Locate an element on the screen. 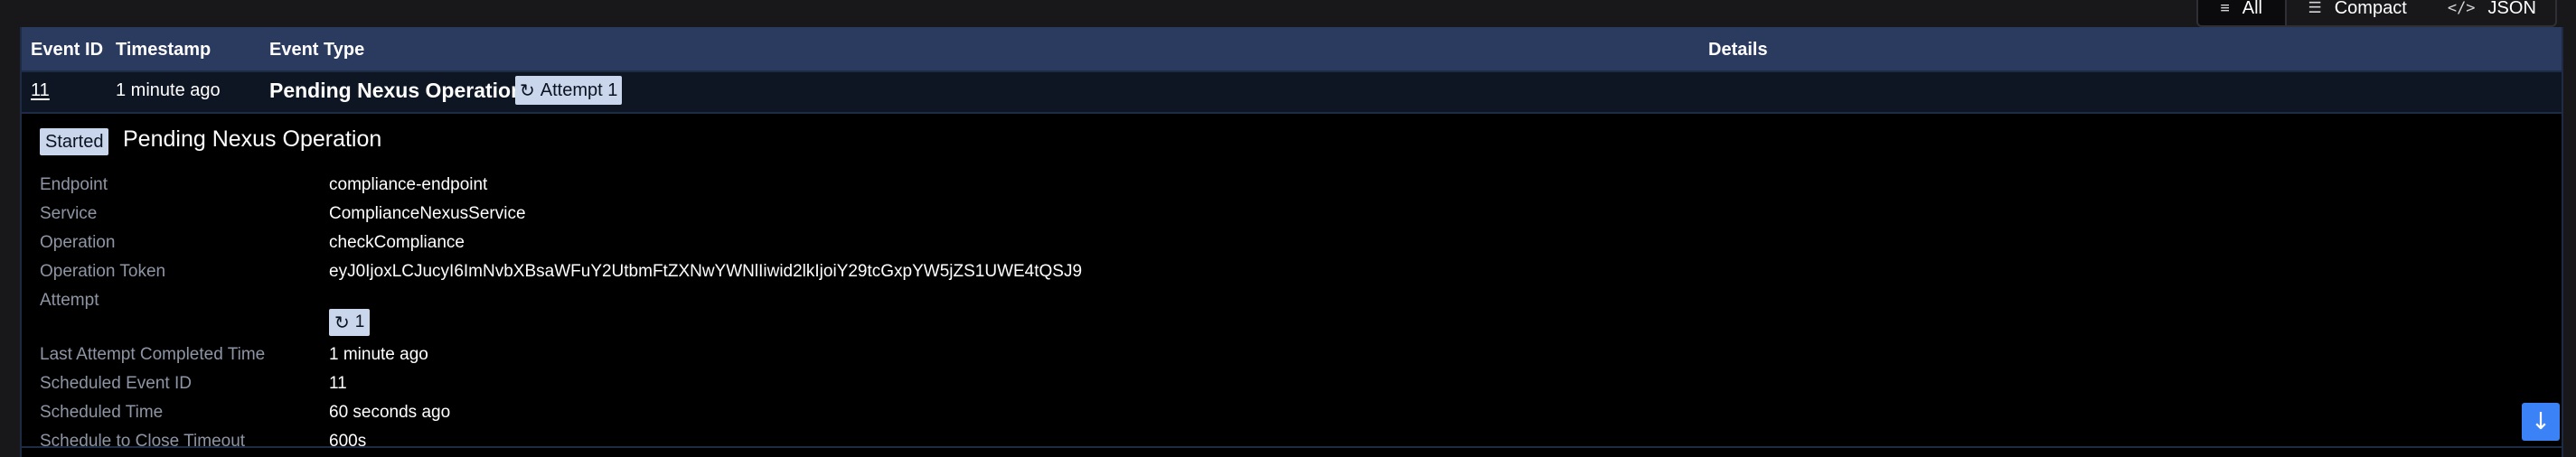 This screenshot has height=457, width=2576. list-icon: ≡ is located at coordinates (2225, 8).